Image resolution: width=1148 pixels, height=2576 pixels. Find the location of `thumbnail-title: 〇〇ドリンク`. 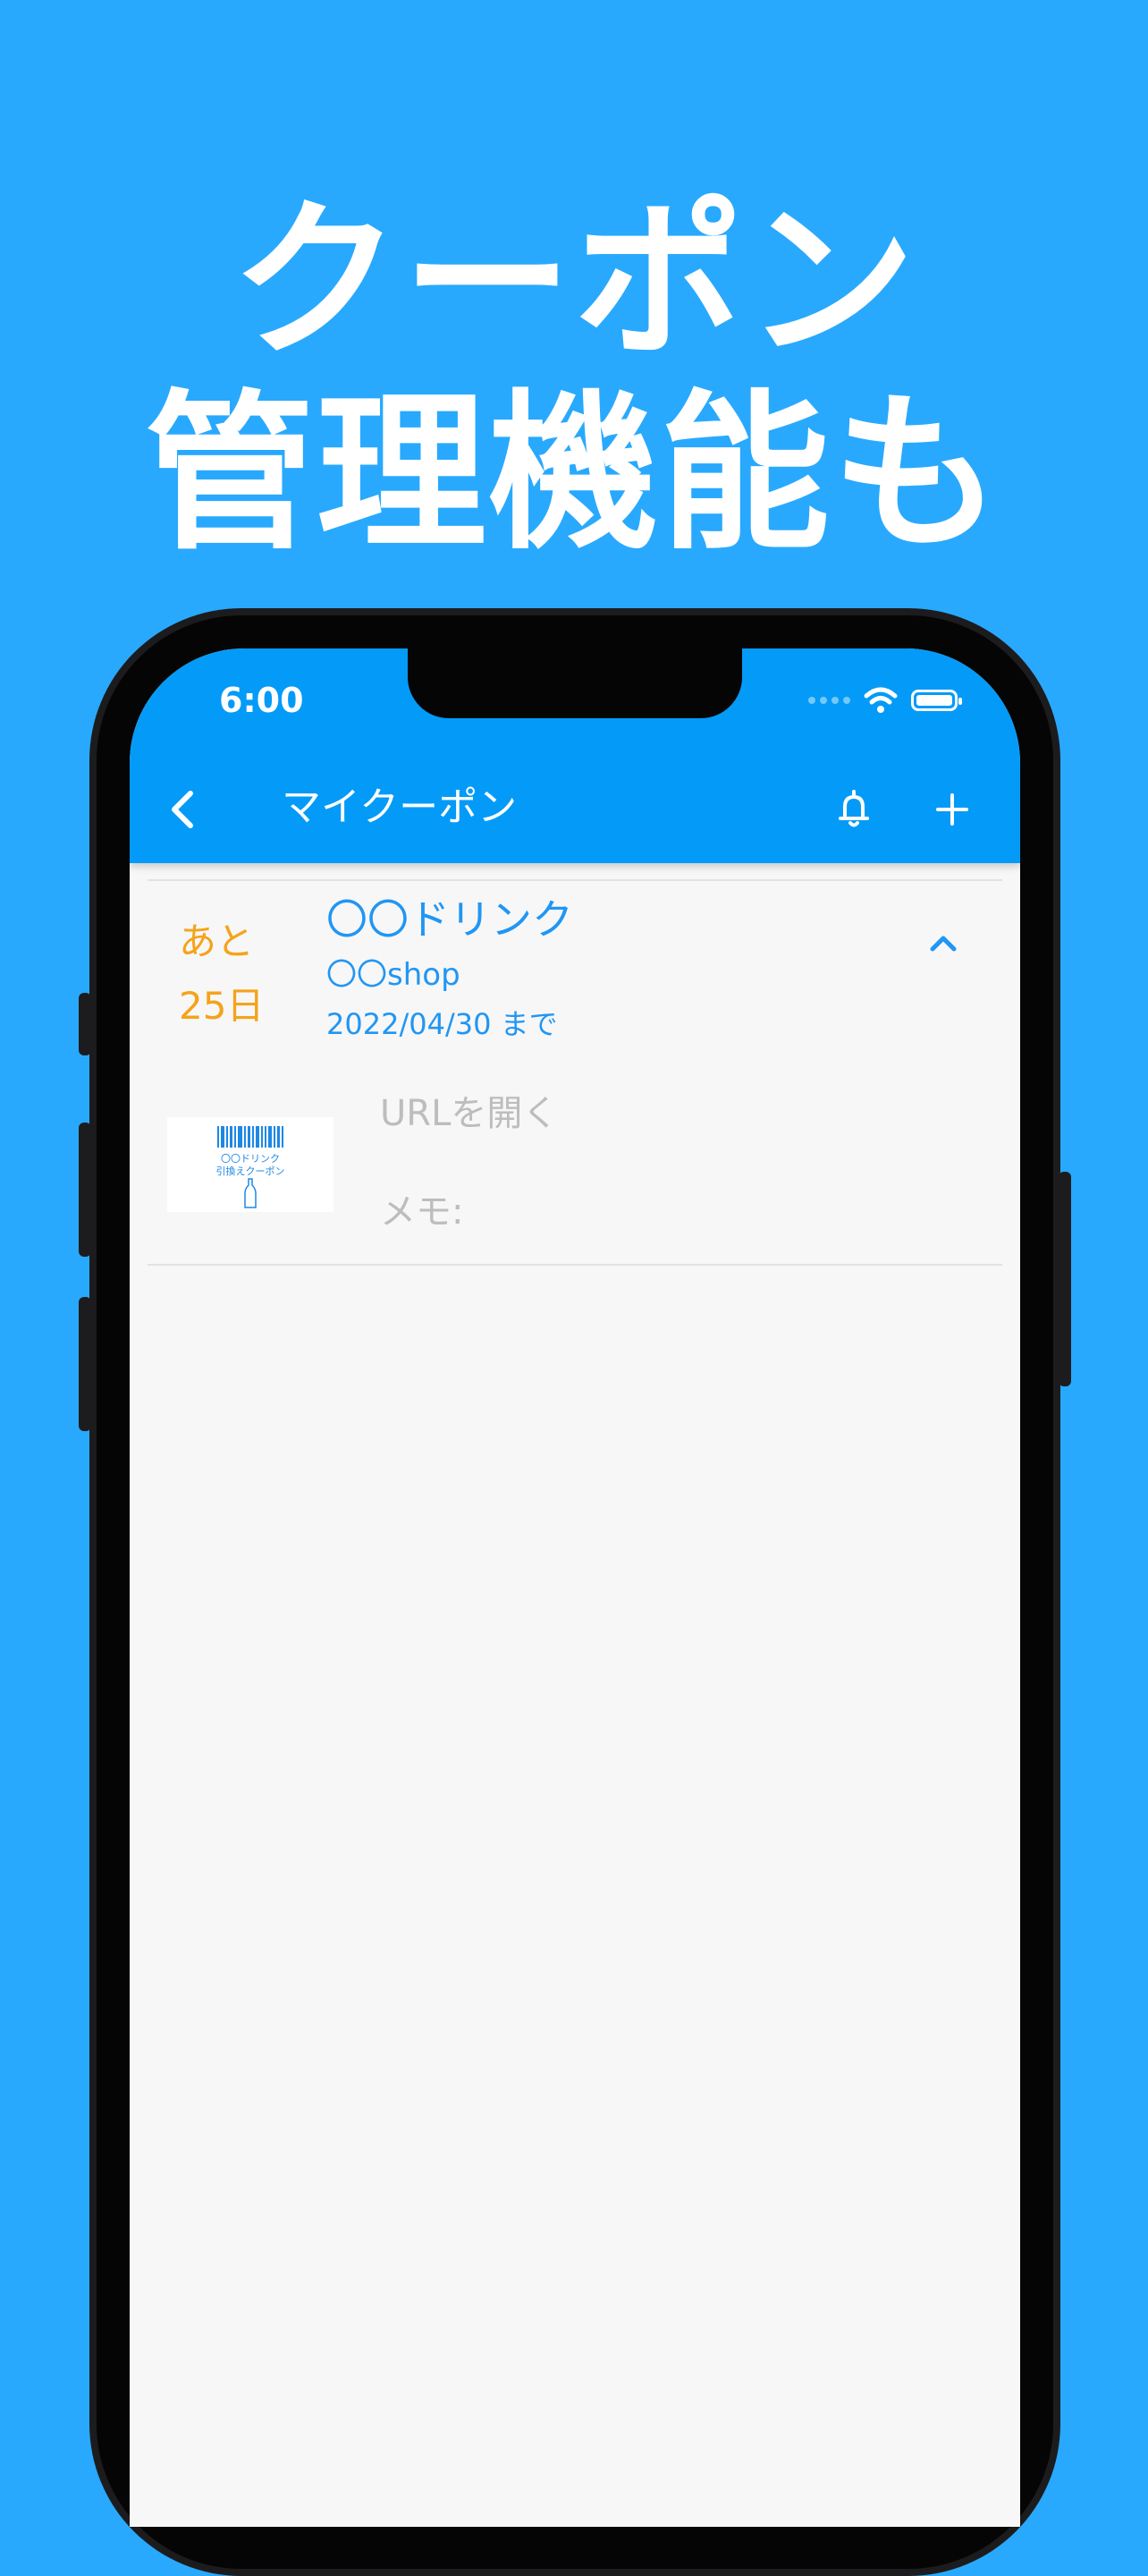

thumbnail-title: 〇〇ドリンク is located at coordinates (250, 1159).